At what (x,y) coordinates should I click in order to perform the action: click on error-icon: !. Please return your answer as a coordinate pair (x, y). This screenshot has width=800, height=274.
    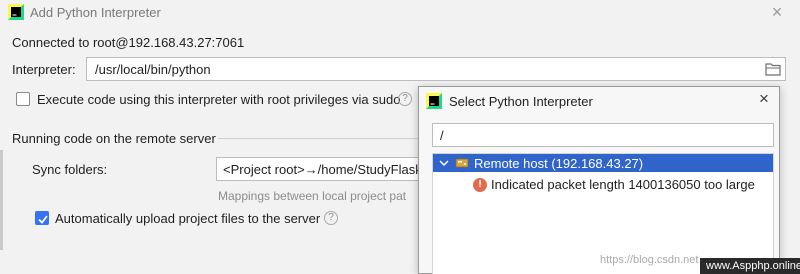
    Looking at the image, I should click on (480, 185).